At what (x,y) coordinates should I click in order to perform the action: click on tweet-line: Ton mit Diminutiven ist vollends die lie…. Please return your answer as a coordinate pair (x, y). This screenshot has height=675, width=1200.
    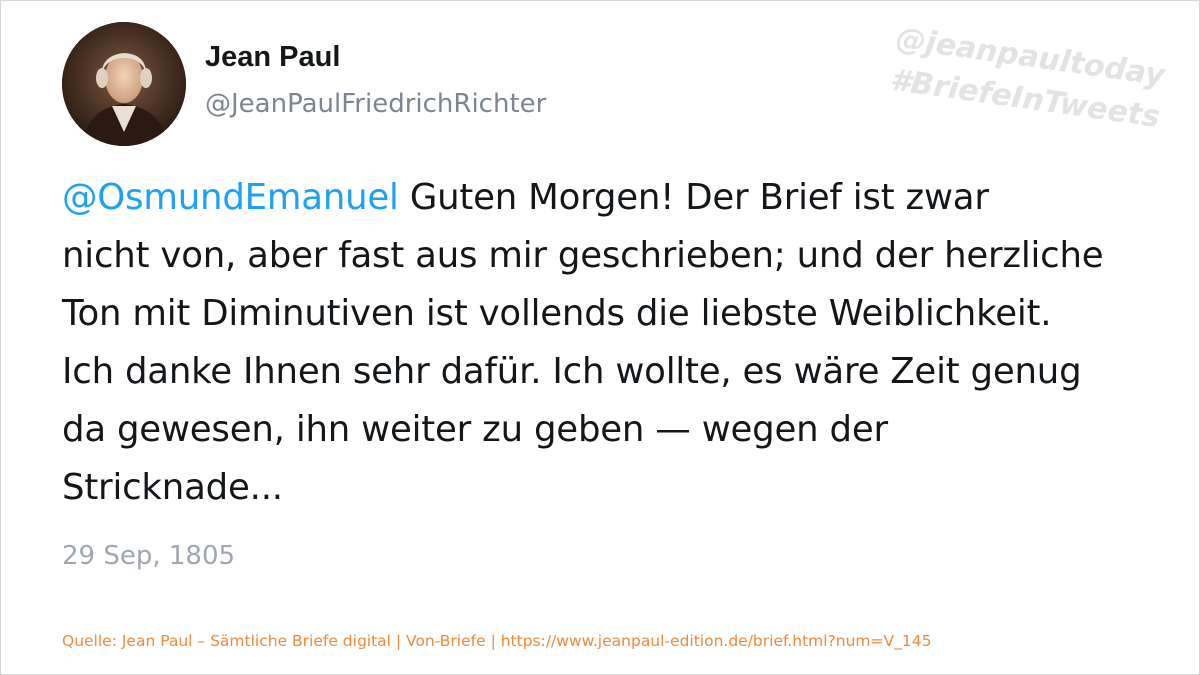
    Looking at the image, I should click on (557, 313).